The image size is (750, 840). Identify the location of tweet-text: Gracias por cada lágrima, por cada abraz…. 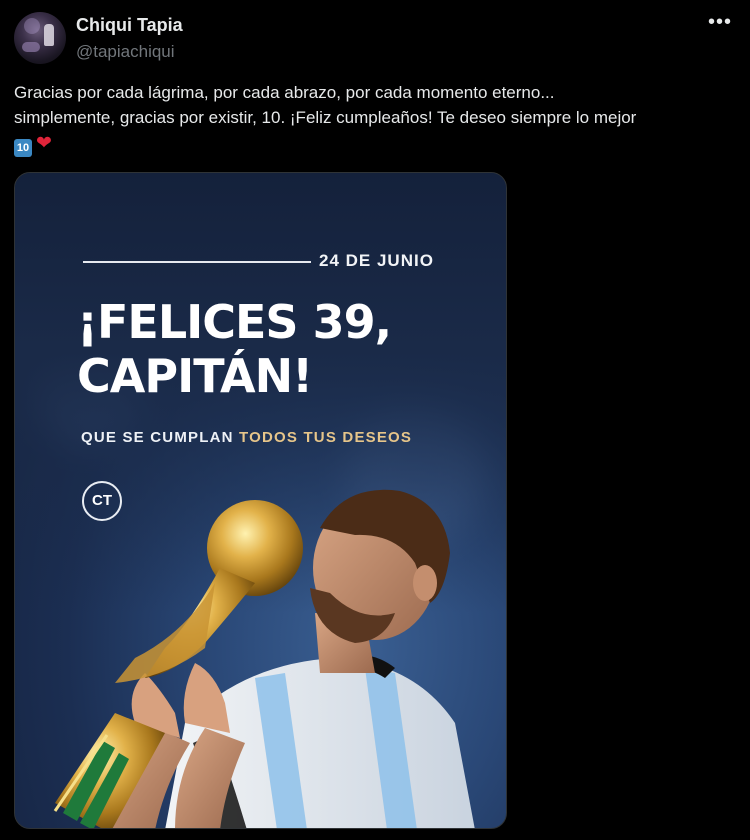
(375, 118).